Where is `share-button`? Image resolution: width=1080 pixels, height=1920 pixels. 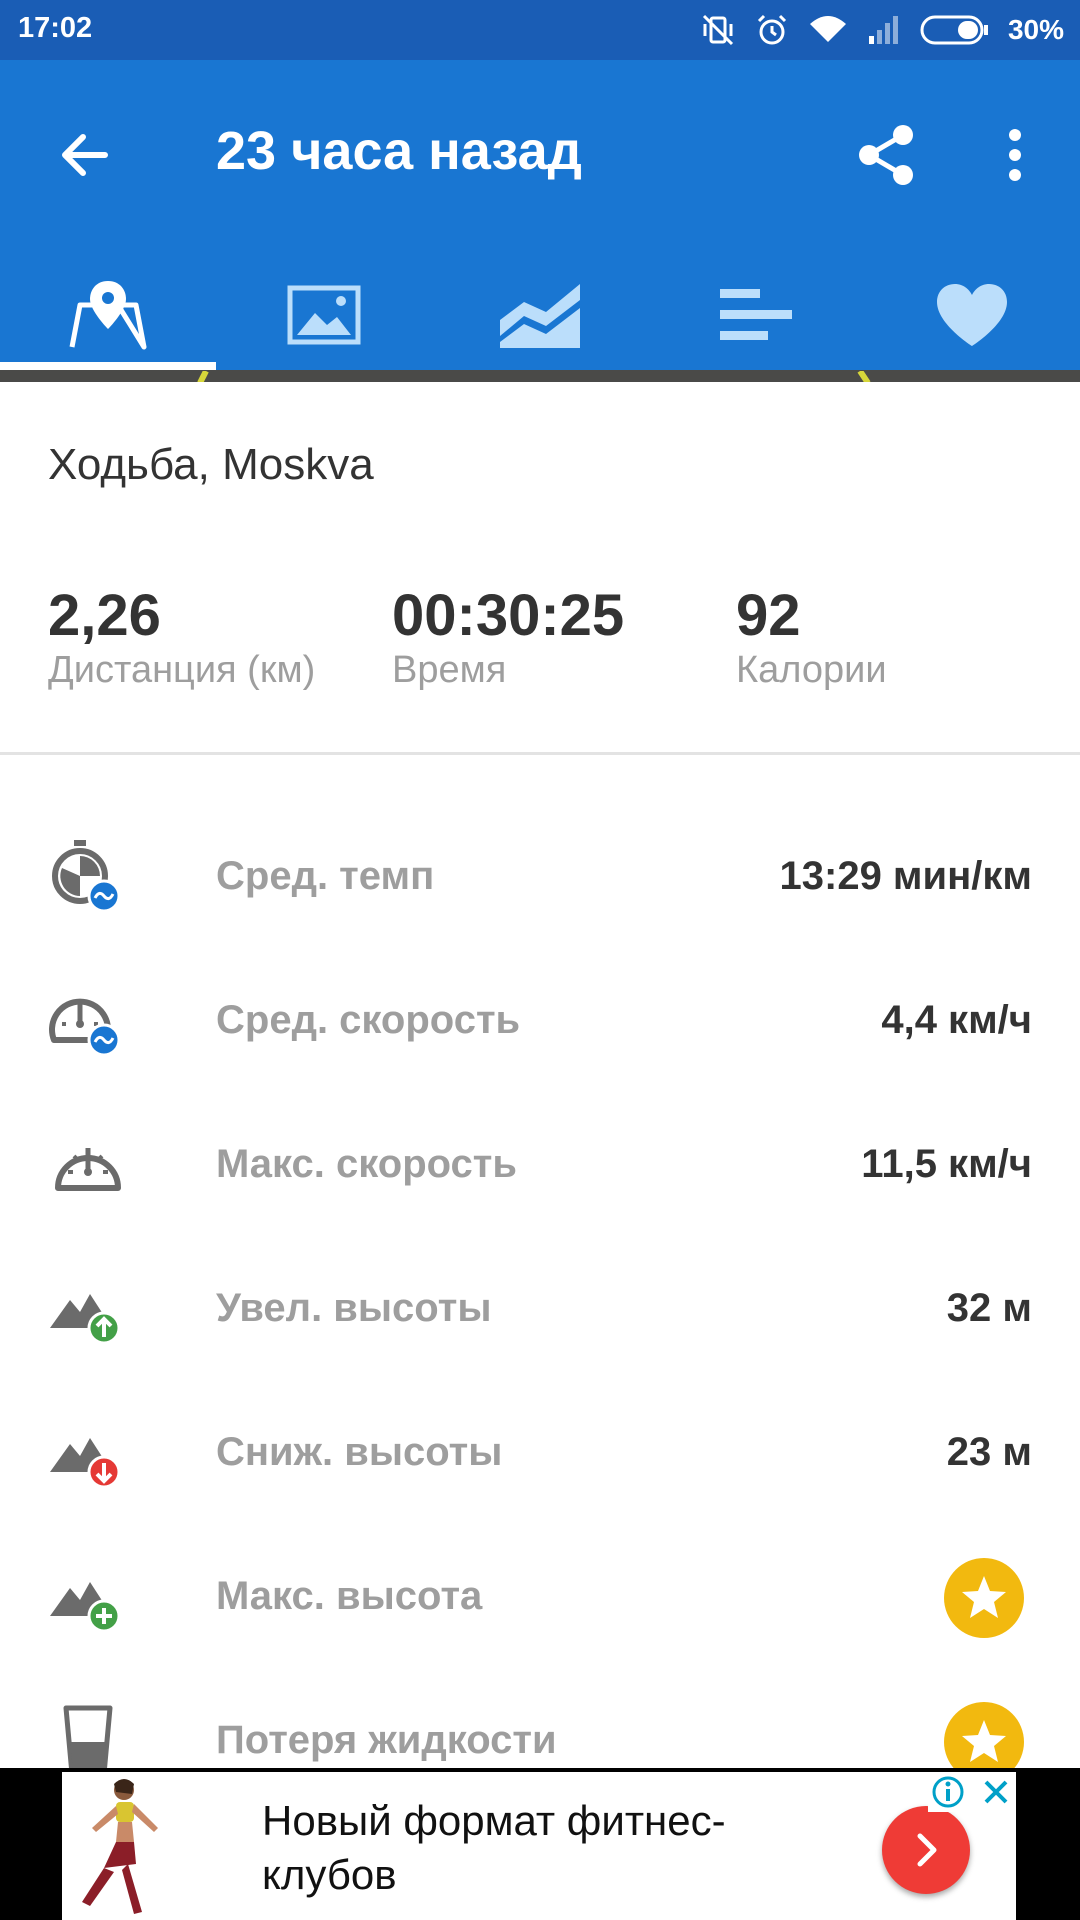 share-button is located at coordinates (887, 155).